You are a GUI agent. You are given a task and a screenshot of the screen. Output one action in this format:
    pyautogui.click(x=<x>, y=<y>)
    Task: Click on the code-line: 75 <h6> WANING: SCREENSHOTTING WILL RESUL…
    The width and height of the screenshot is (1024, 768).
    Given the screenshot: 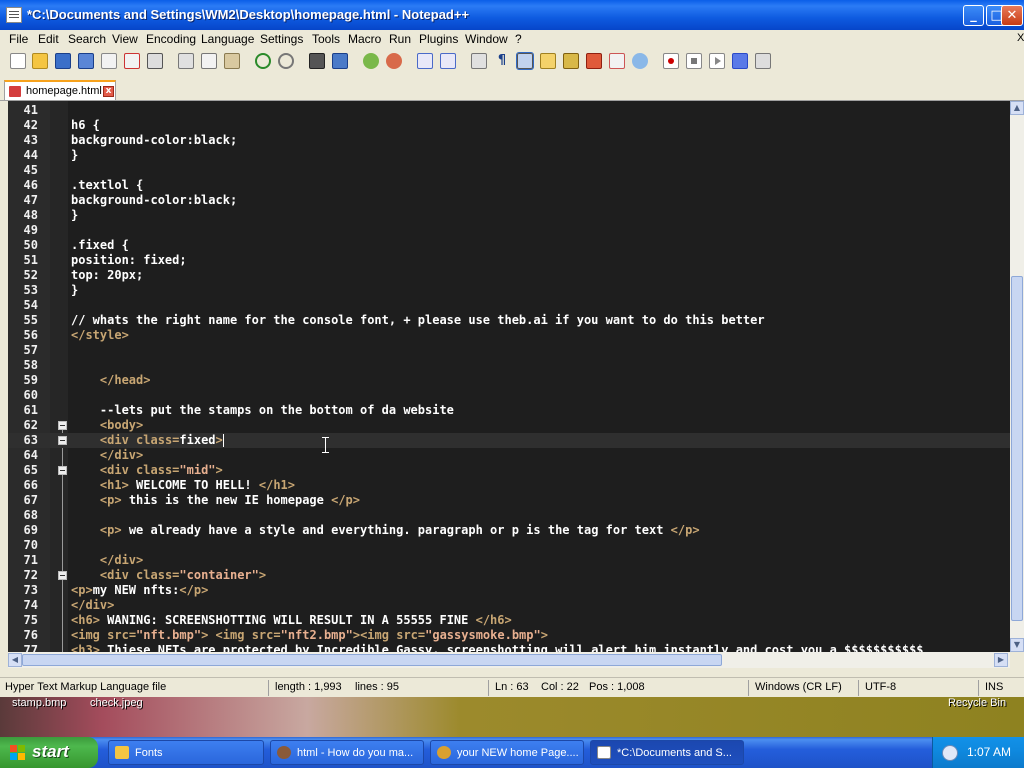 What is the action you would take?
    pyautogui.click(x=509, y=620)
    